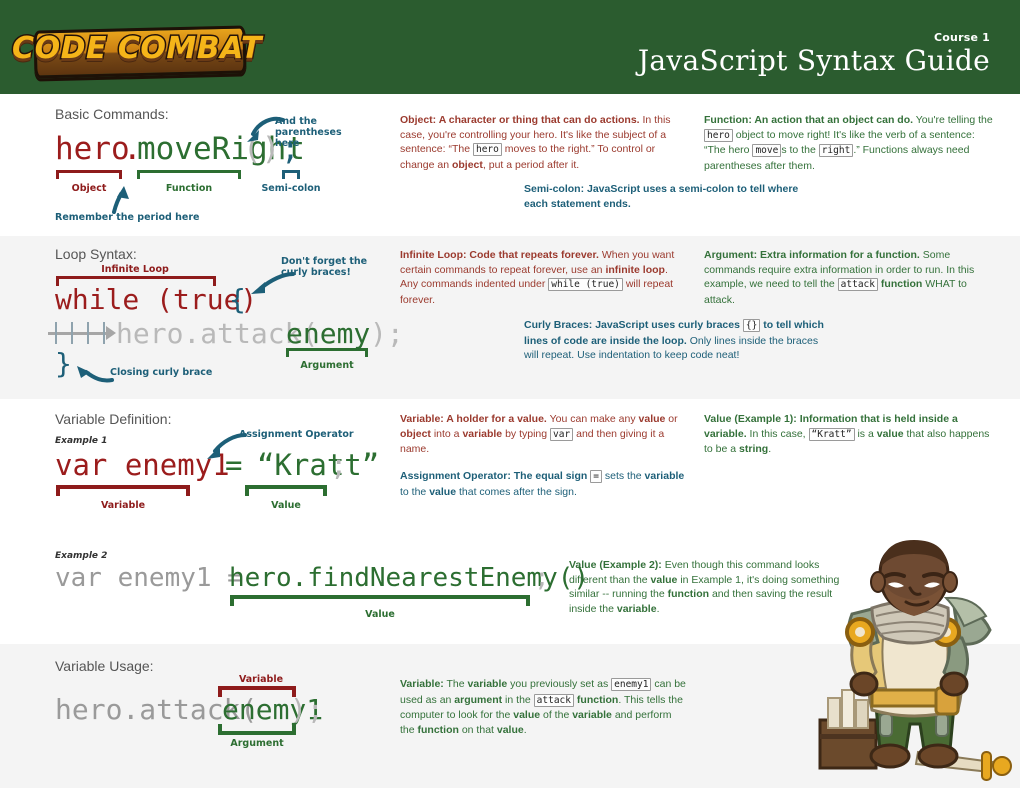  What do you see at coordinates (89, 175) in the screenshot?
I see `bracket-object` at bounding box center [89, 175].